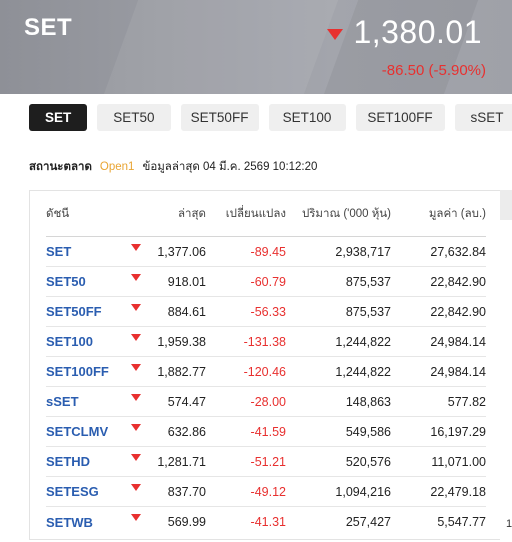  What do you see at coordinates (186, 431) in the screenshot?
I see `last-cell: 632.86` at bounding box center [186, 431].